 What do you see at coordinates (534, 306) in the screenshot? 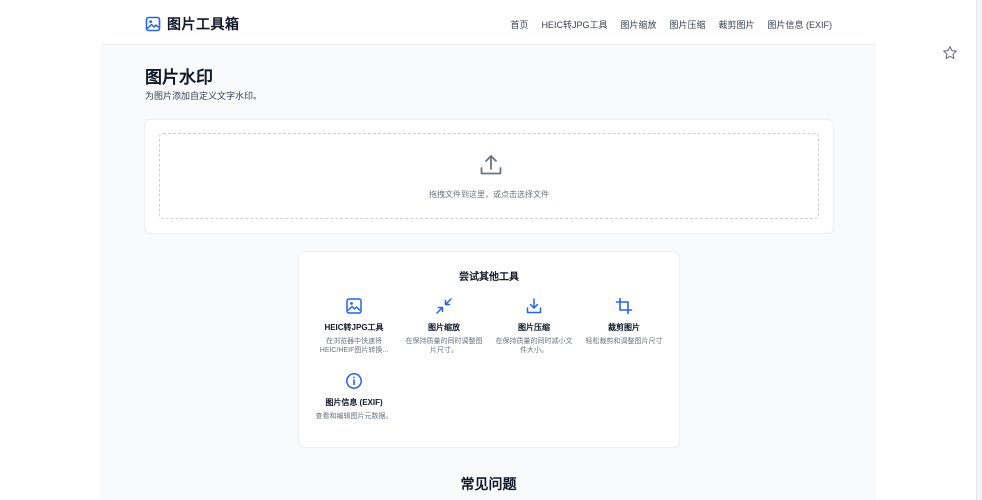
I see `compress-icon` at bounding box center [534, 306].